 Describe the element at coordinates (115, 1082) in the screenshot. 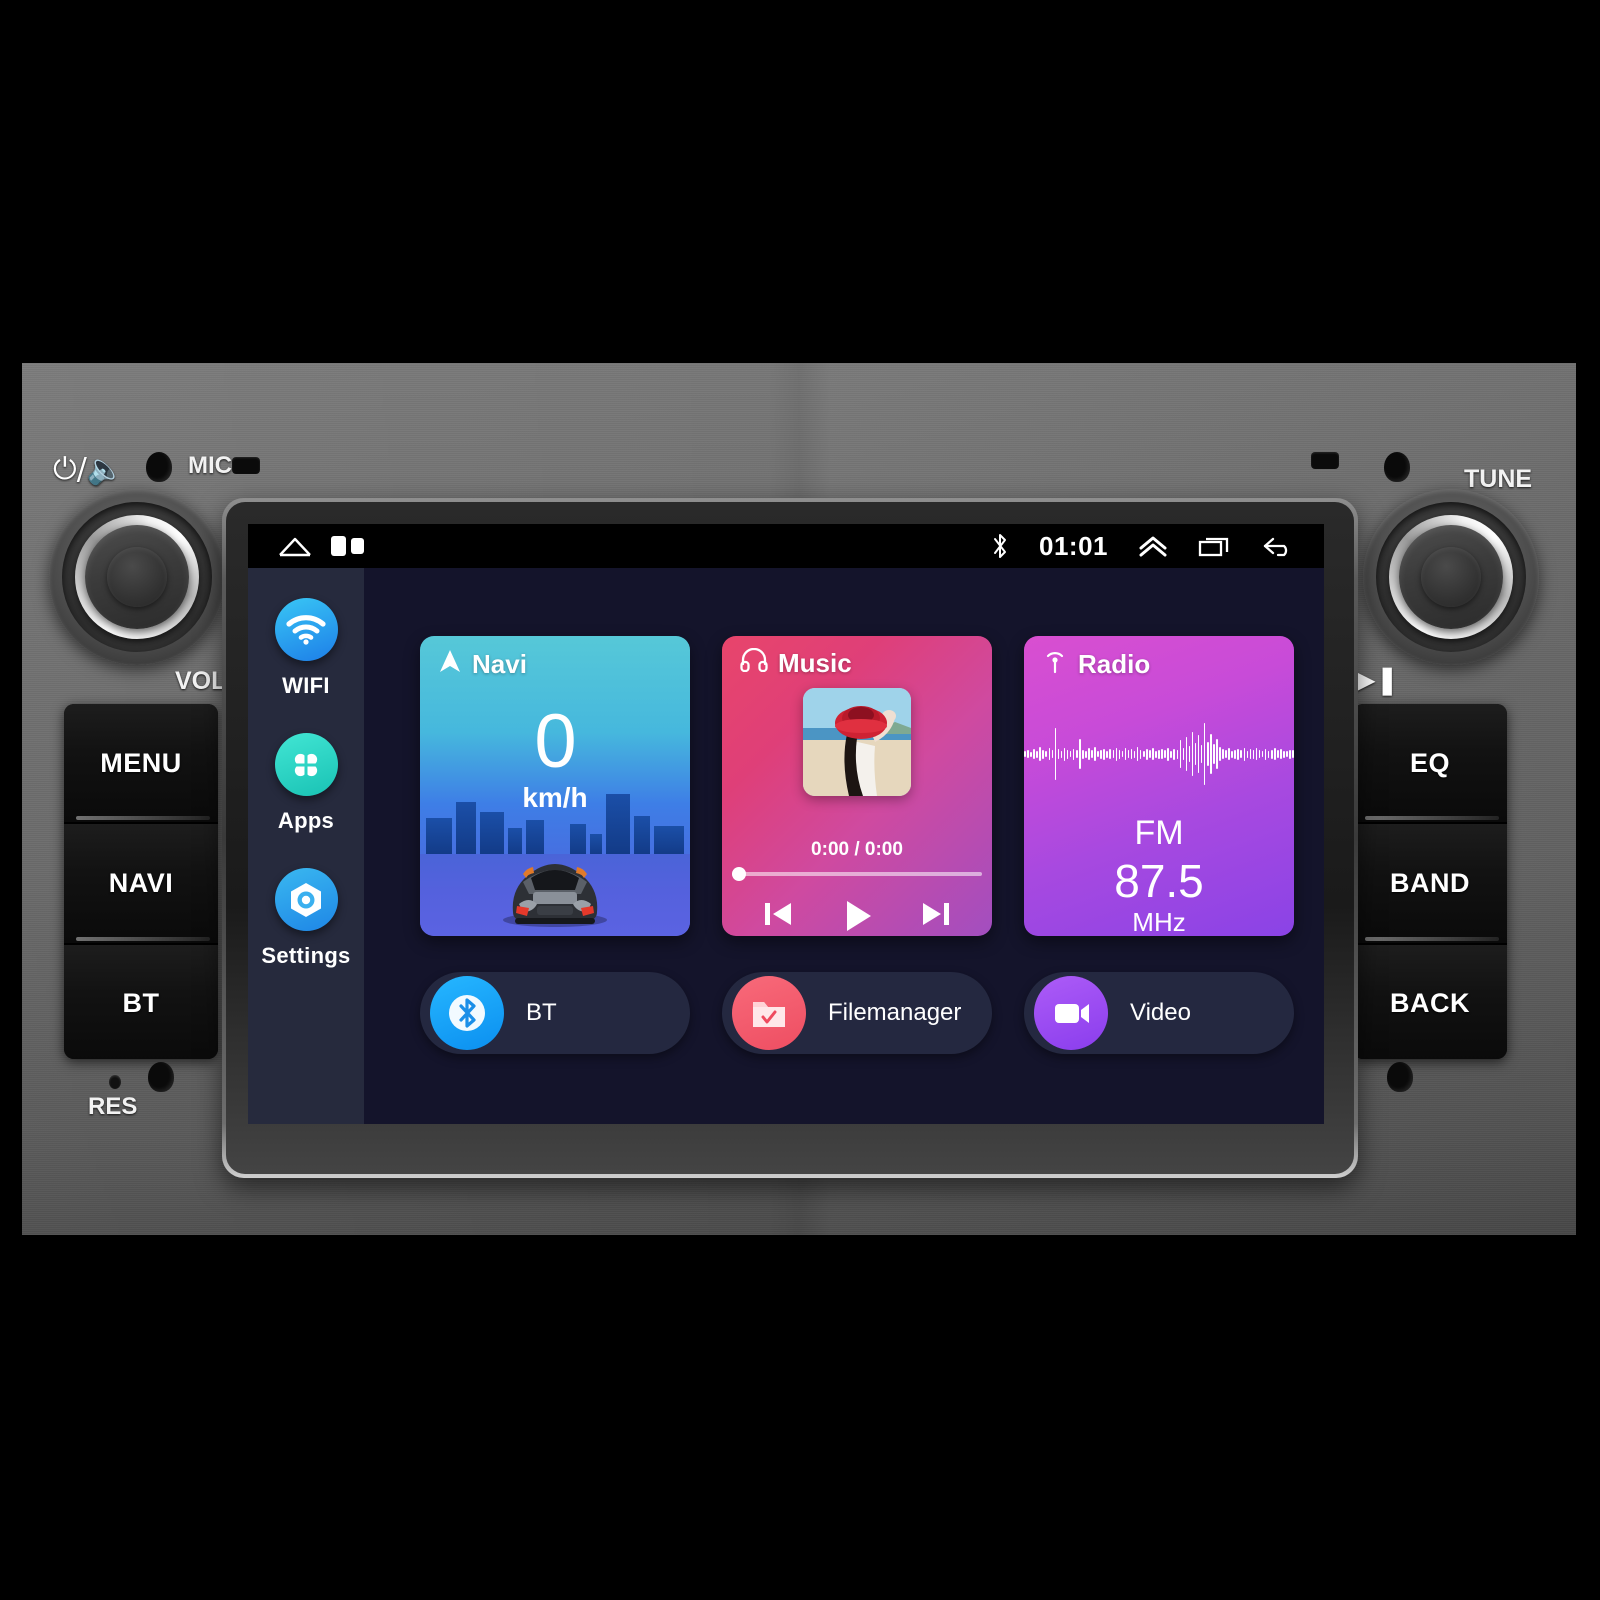

I see `reset-pinhole` at that location.